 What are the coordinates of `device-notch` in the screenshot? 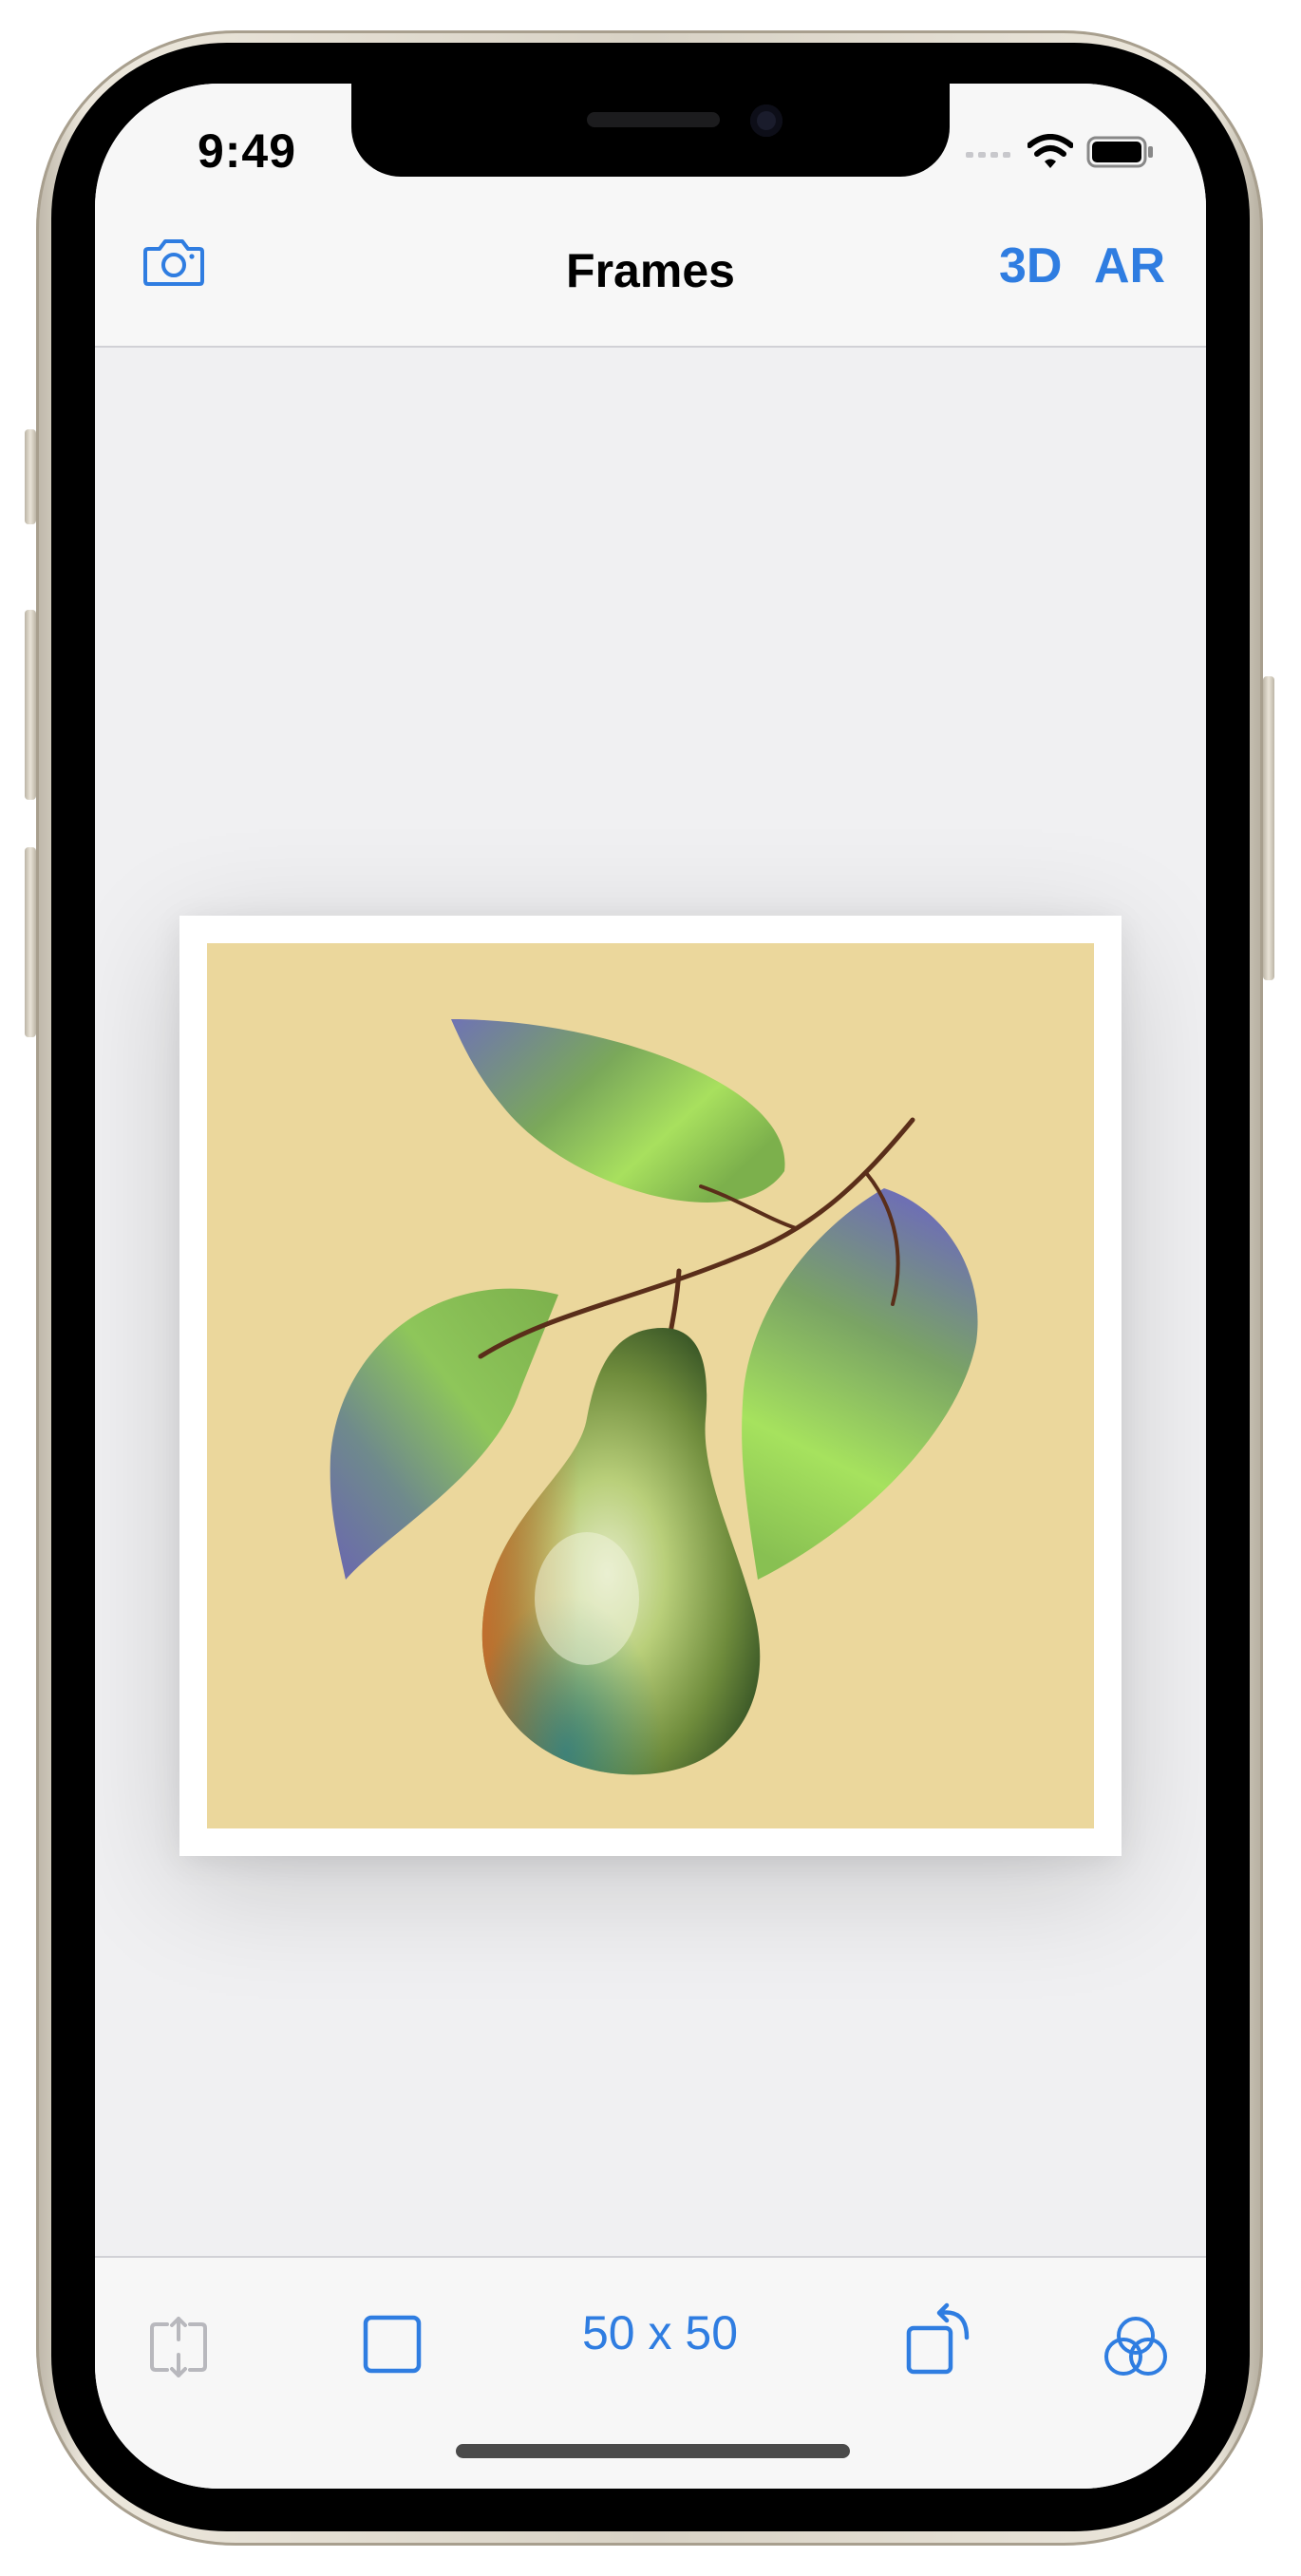 It's located at (650, 130).